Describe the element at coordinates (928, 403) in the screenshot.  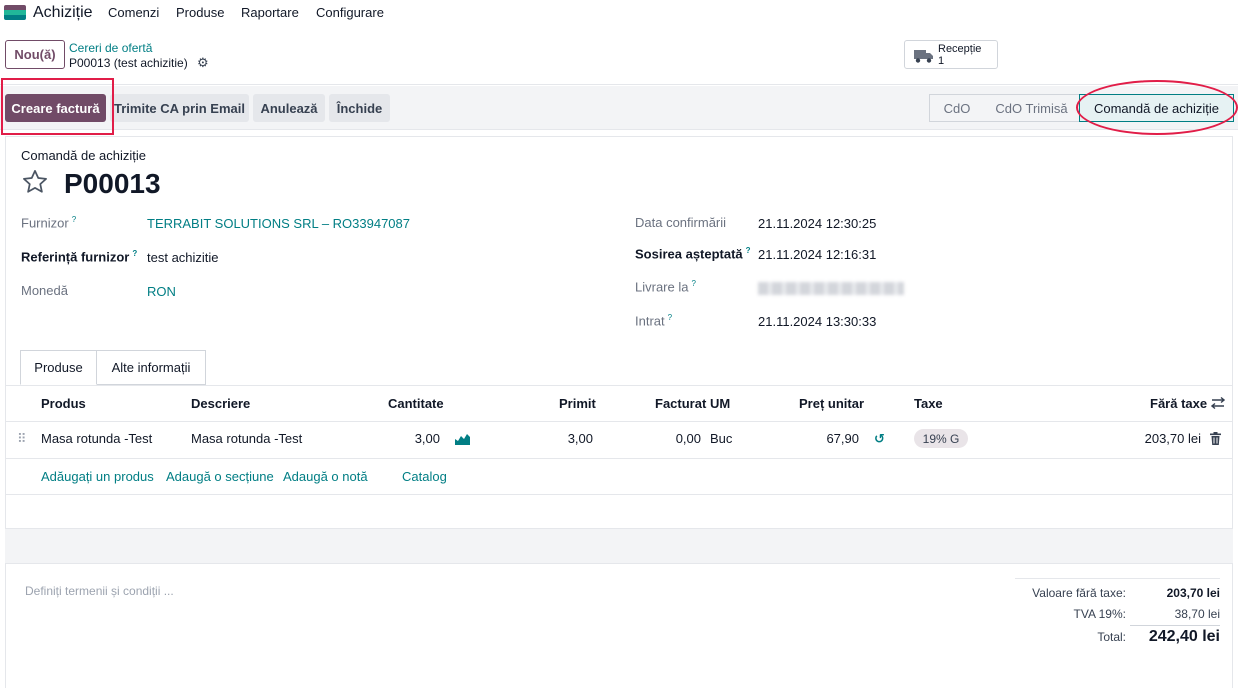
I see `col-taxes: Taxe` at that location.